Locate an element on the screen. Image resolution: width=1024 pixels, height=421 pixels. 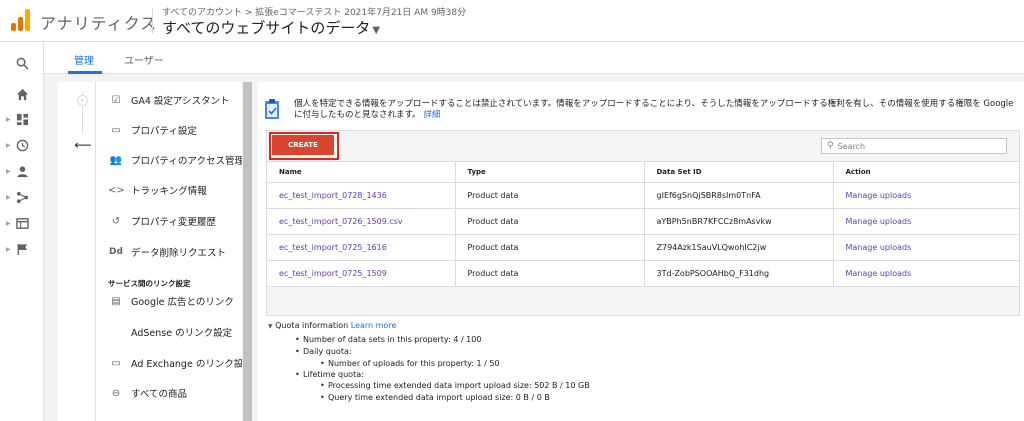
data-set-name-link: ec_test_import_0726_1509.csv is located at coordinates (361, 221).